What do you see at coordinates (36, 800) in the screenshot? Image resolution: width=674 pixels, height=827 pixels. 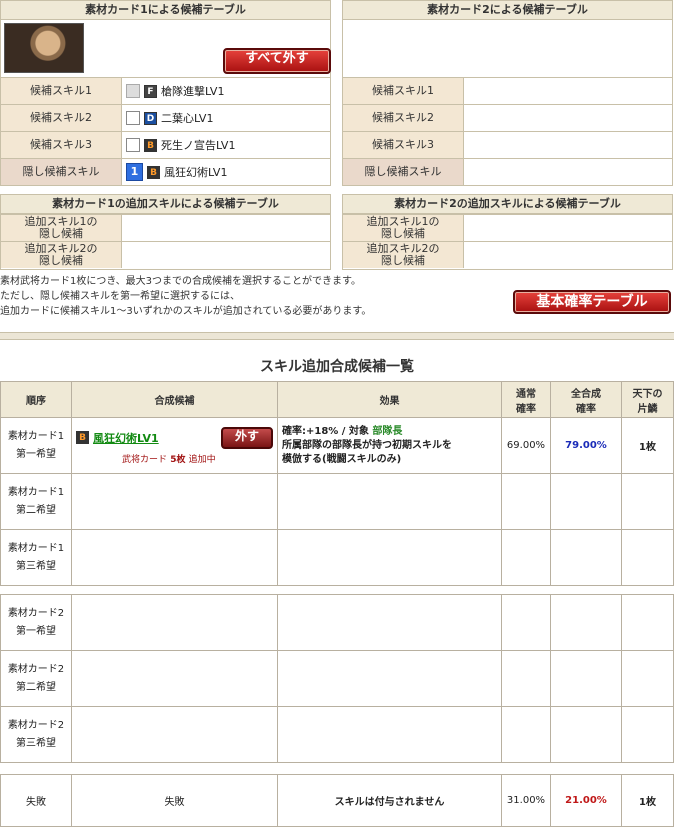 I see `fail-order: 失敗` at bounding box center [36, 800].